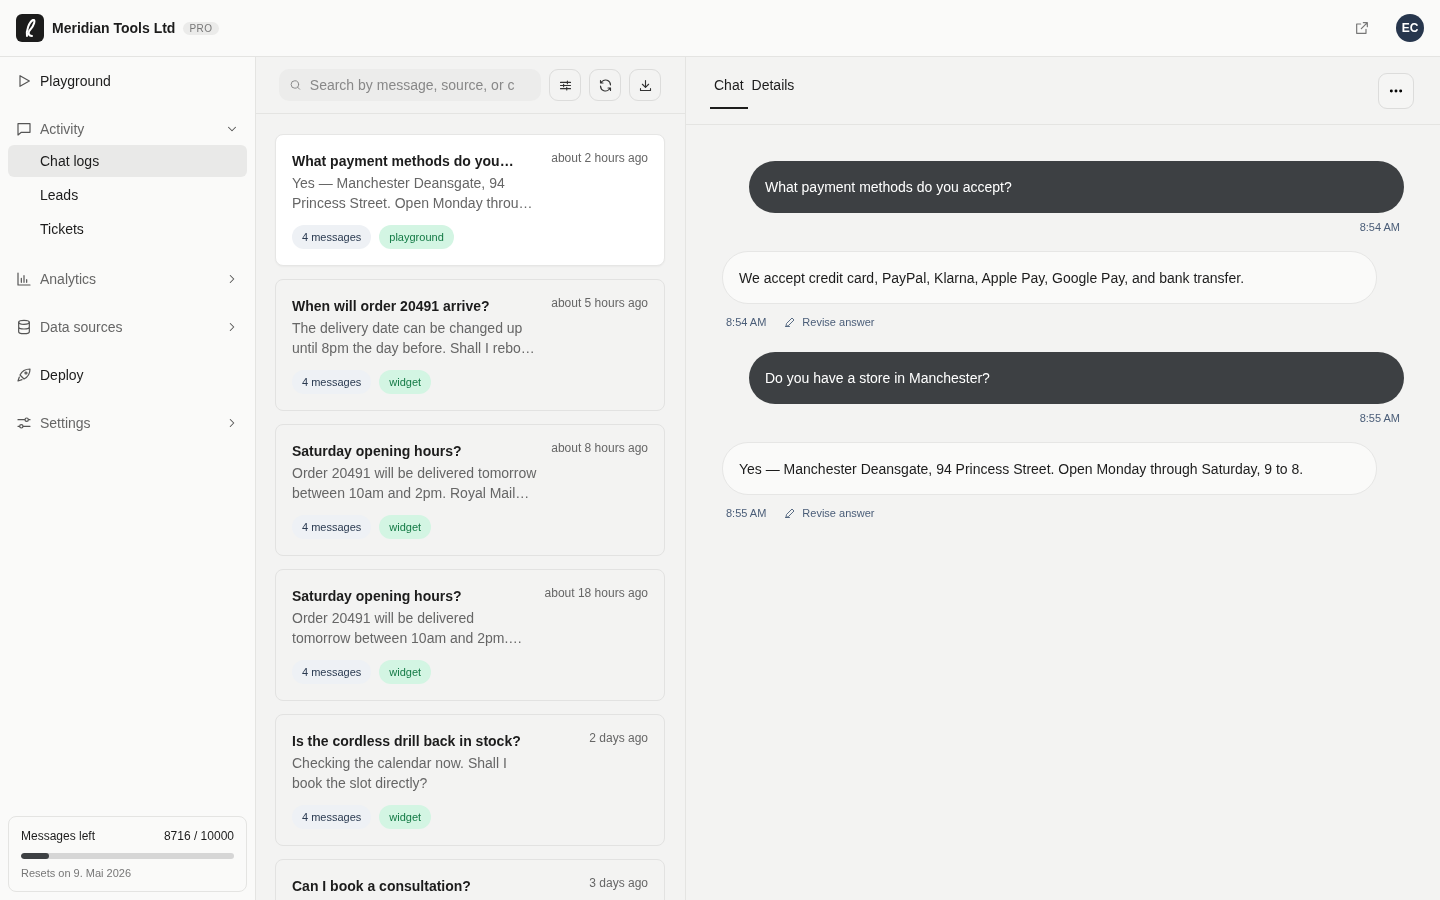 This screenshot has width=1440, height=900. I want to click on timestamp: about 8 hours ago, so click(599, 448).